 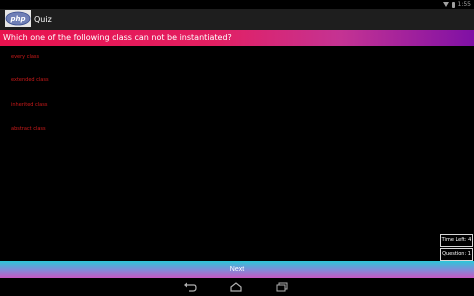 I want to click on wifi-icon, so click(x=445, y=4).